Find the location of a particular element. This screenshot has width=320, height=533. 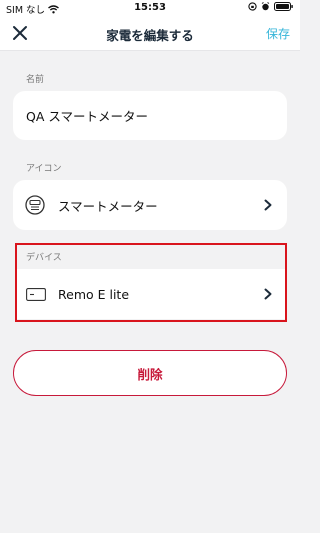

alarm-icon is located at coordinates (265, 6).